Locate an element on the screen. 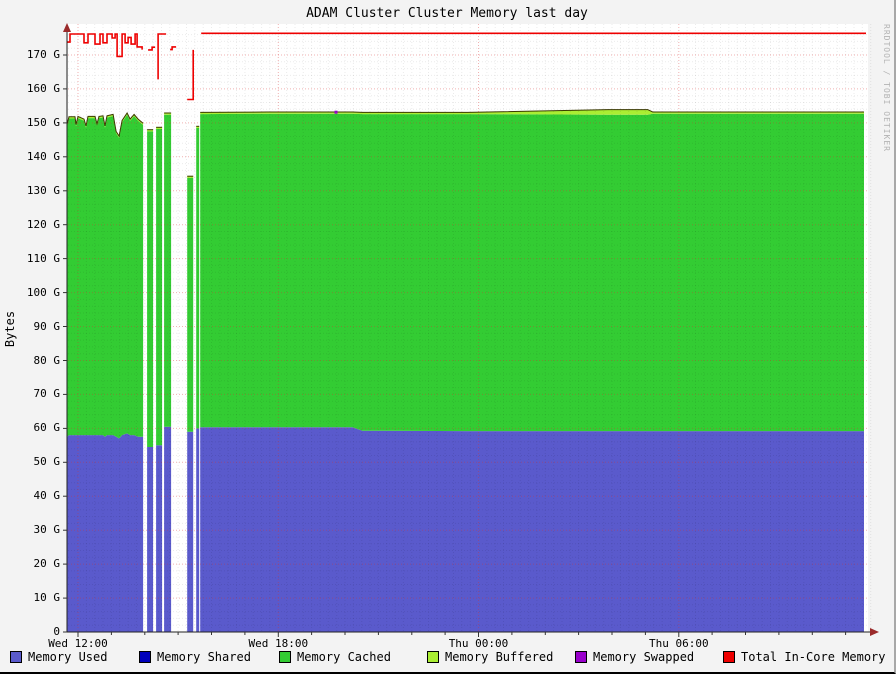 The width and height of the screenshot is (896, 674). y-tick-label: 20 G is located at coordinates (47, 564).